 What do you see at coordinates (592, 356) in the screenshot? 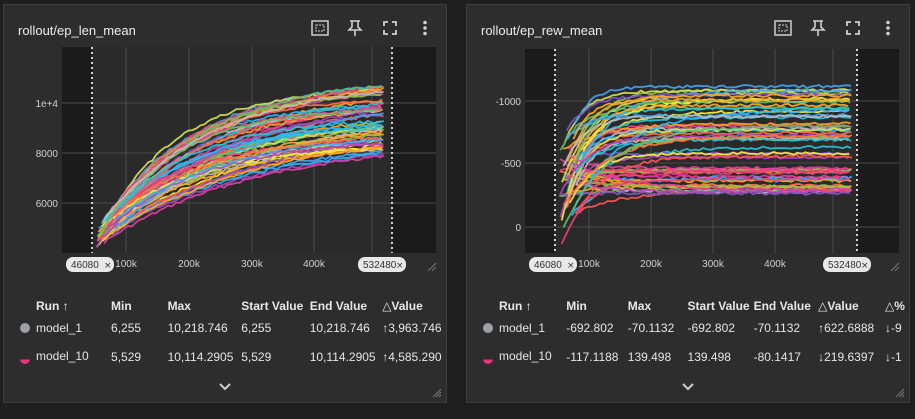
I see `table-cell: -117.1188` at bounding box center [592, 356].